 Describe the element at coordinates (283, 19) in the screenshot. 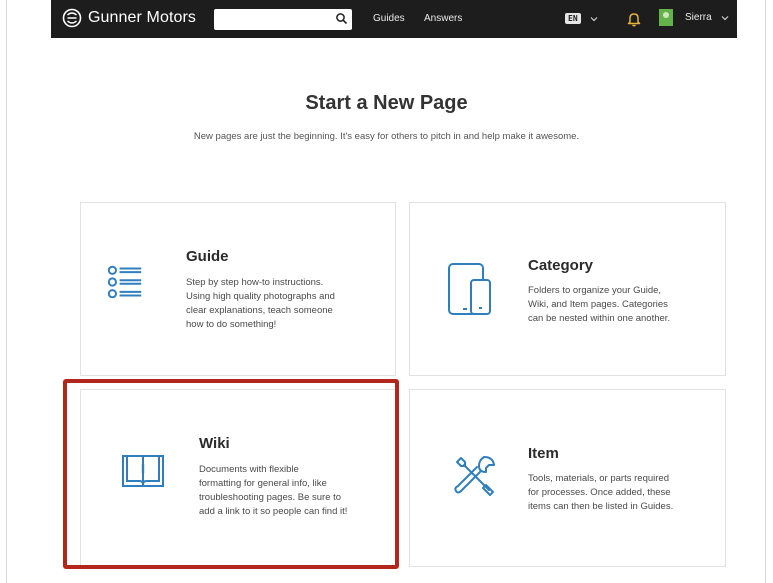

I see `search-input` at that location.